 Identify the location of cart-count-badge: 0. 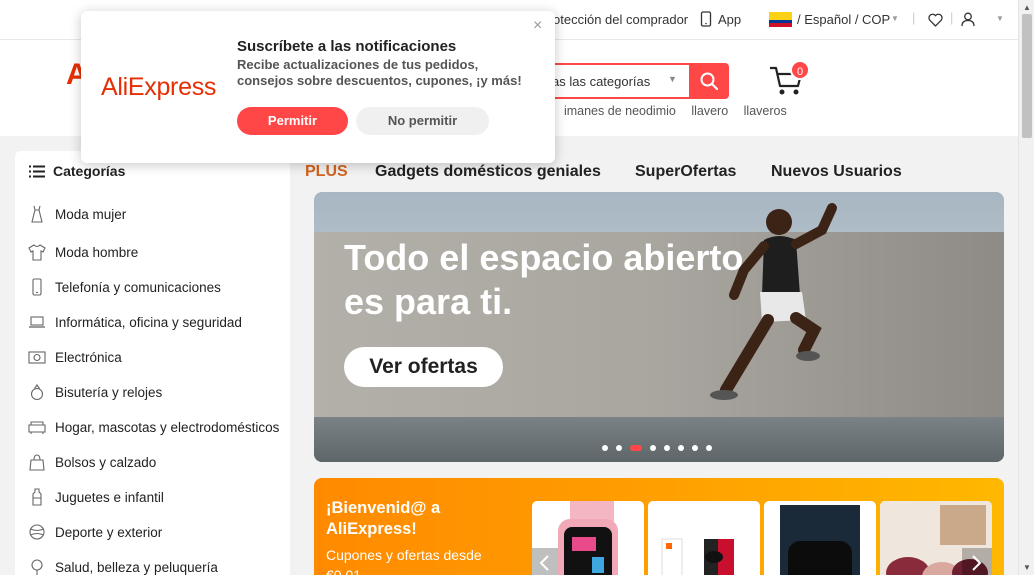
(800, 70).